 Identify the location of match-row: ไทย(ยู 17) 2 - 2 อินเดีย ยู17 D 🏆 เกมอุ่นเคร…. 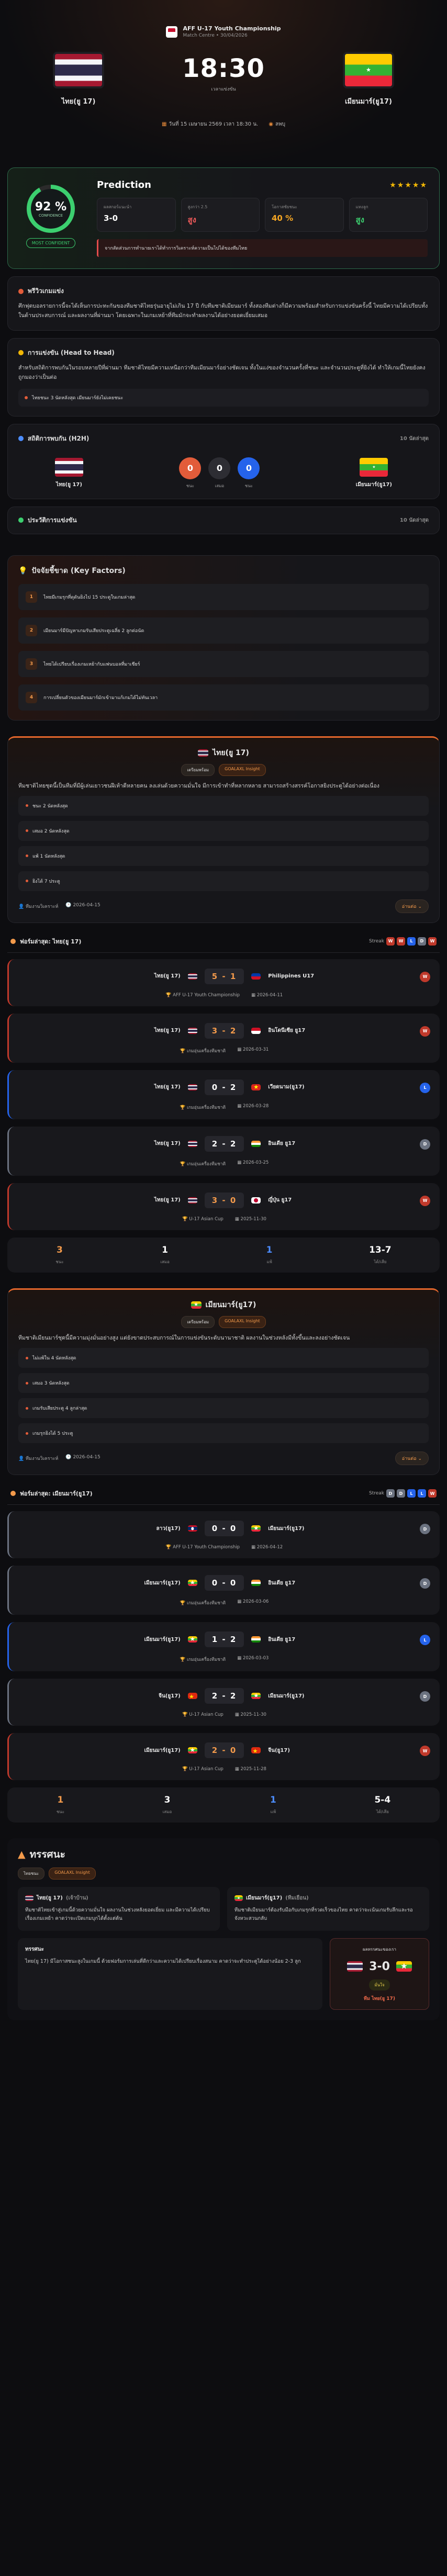
(223, 1151).